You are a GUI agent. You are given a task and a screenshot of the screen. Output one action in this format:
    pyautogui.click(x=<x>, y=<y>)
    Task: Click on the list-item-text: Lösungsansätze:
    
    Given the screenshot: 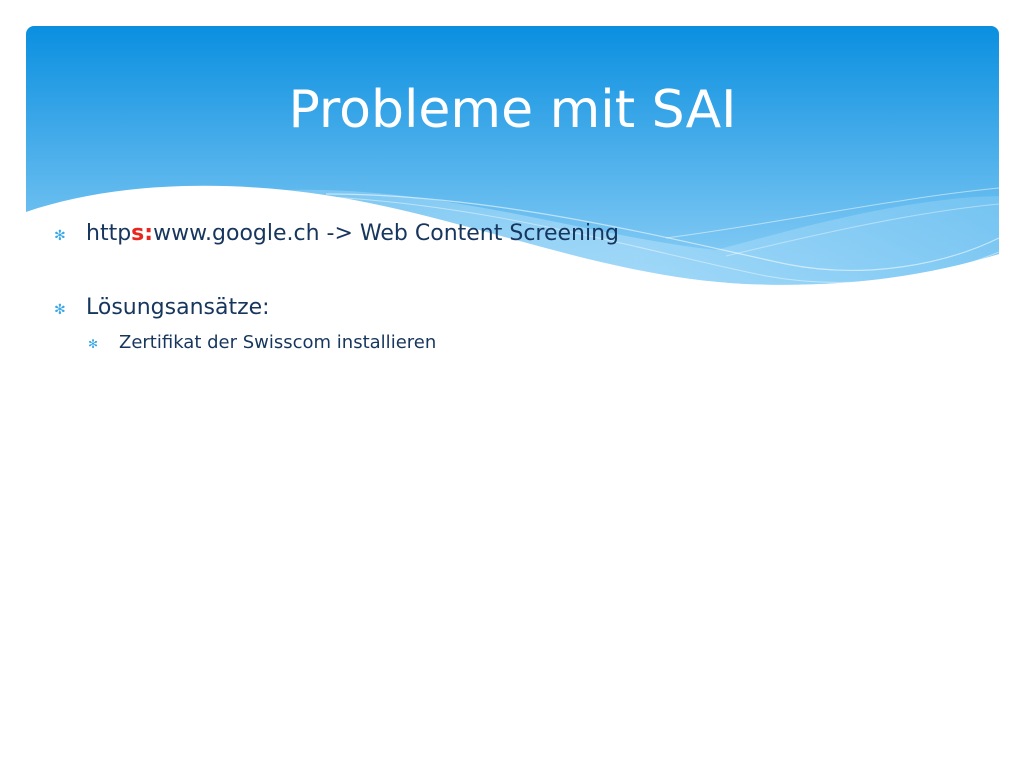 What is the action you would take?
    pyautogui.click(x=178, y=307)
    